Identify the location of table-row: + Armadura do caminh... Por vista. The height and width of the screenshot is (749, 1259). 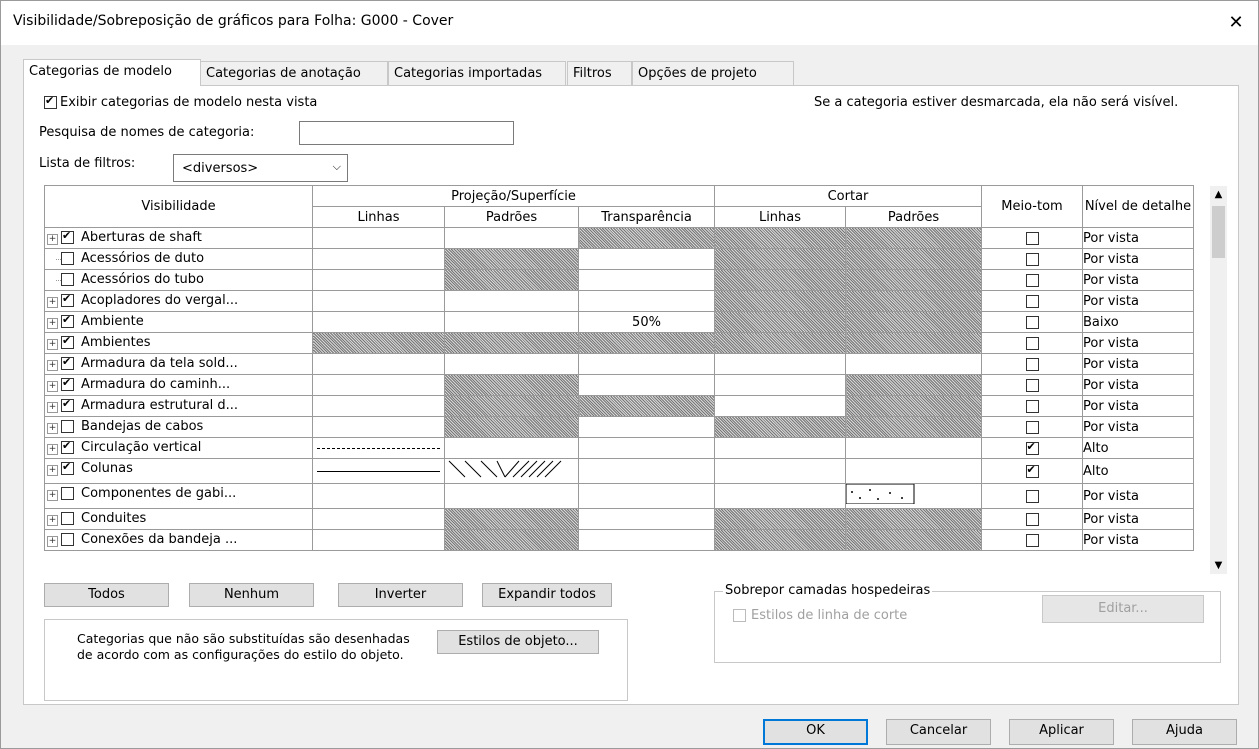
(619, 385).